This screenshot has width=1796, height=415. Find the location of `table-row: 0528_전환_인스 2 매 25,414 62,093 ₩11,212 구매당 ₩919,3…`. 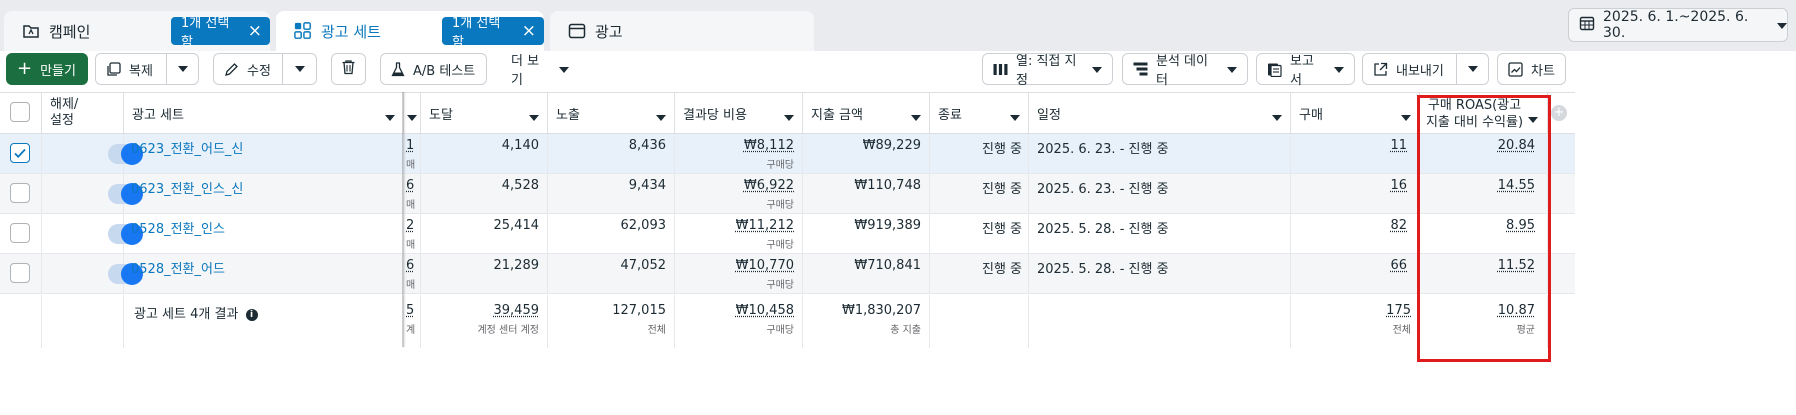

table-row: 0528_전환_인스 2 매 25,414 62,093 ₩11,212 구매당 ₩919,3… is located at coordinates (787, 234).